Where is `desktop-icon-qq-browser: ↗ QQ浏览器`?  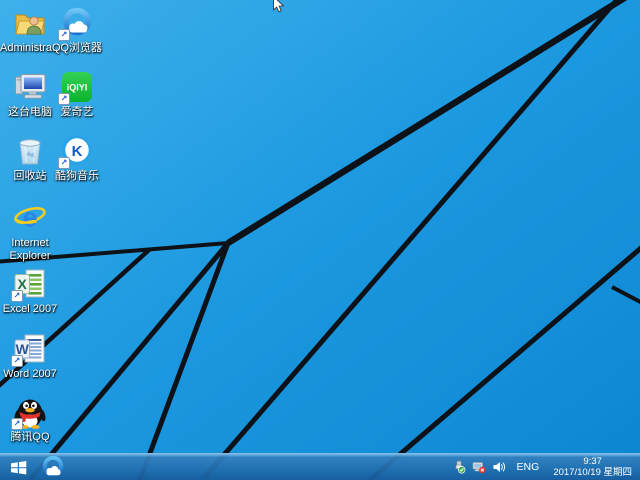
desktop-icon-qq-browser: ↗ QQ浏览器 is located at coordinates (77, 30).